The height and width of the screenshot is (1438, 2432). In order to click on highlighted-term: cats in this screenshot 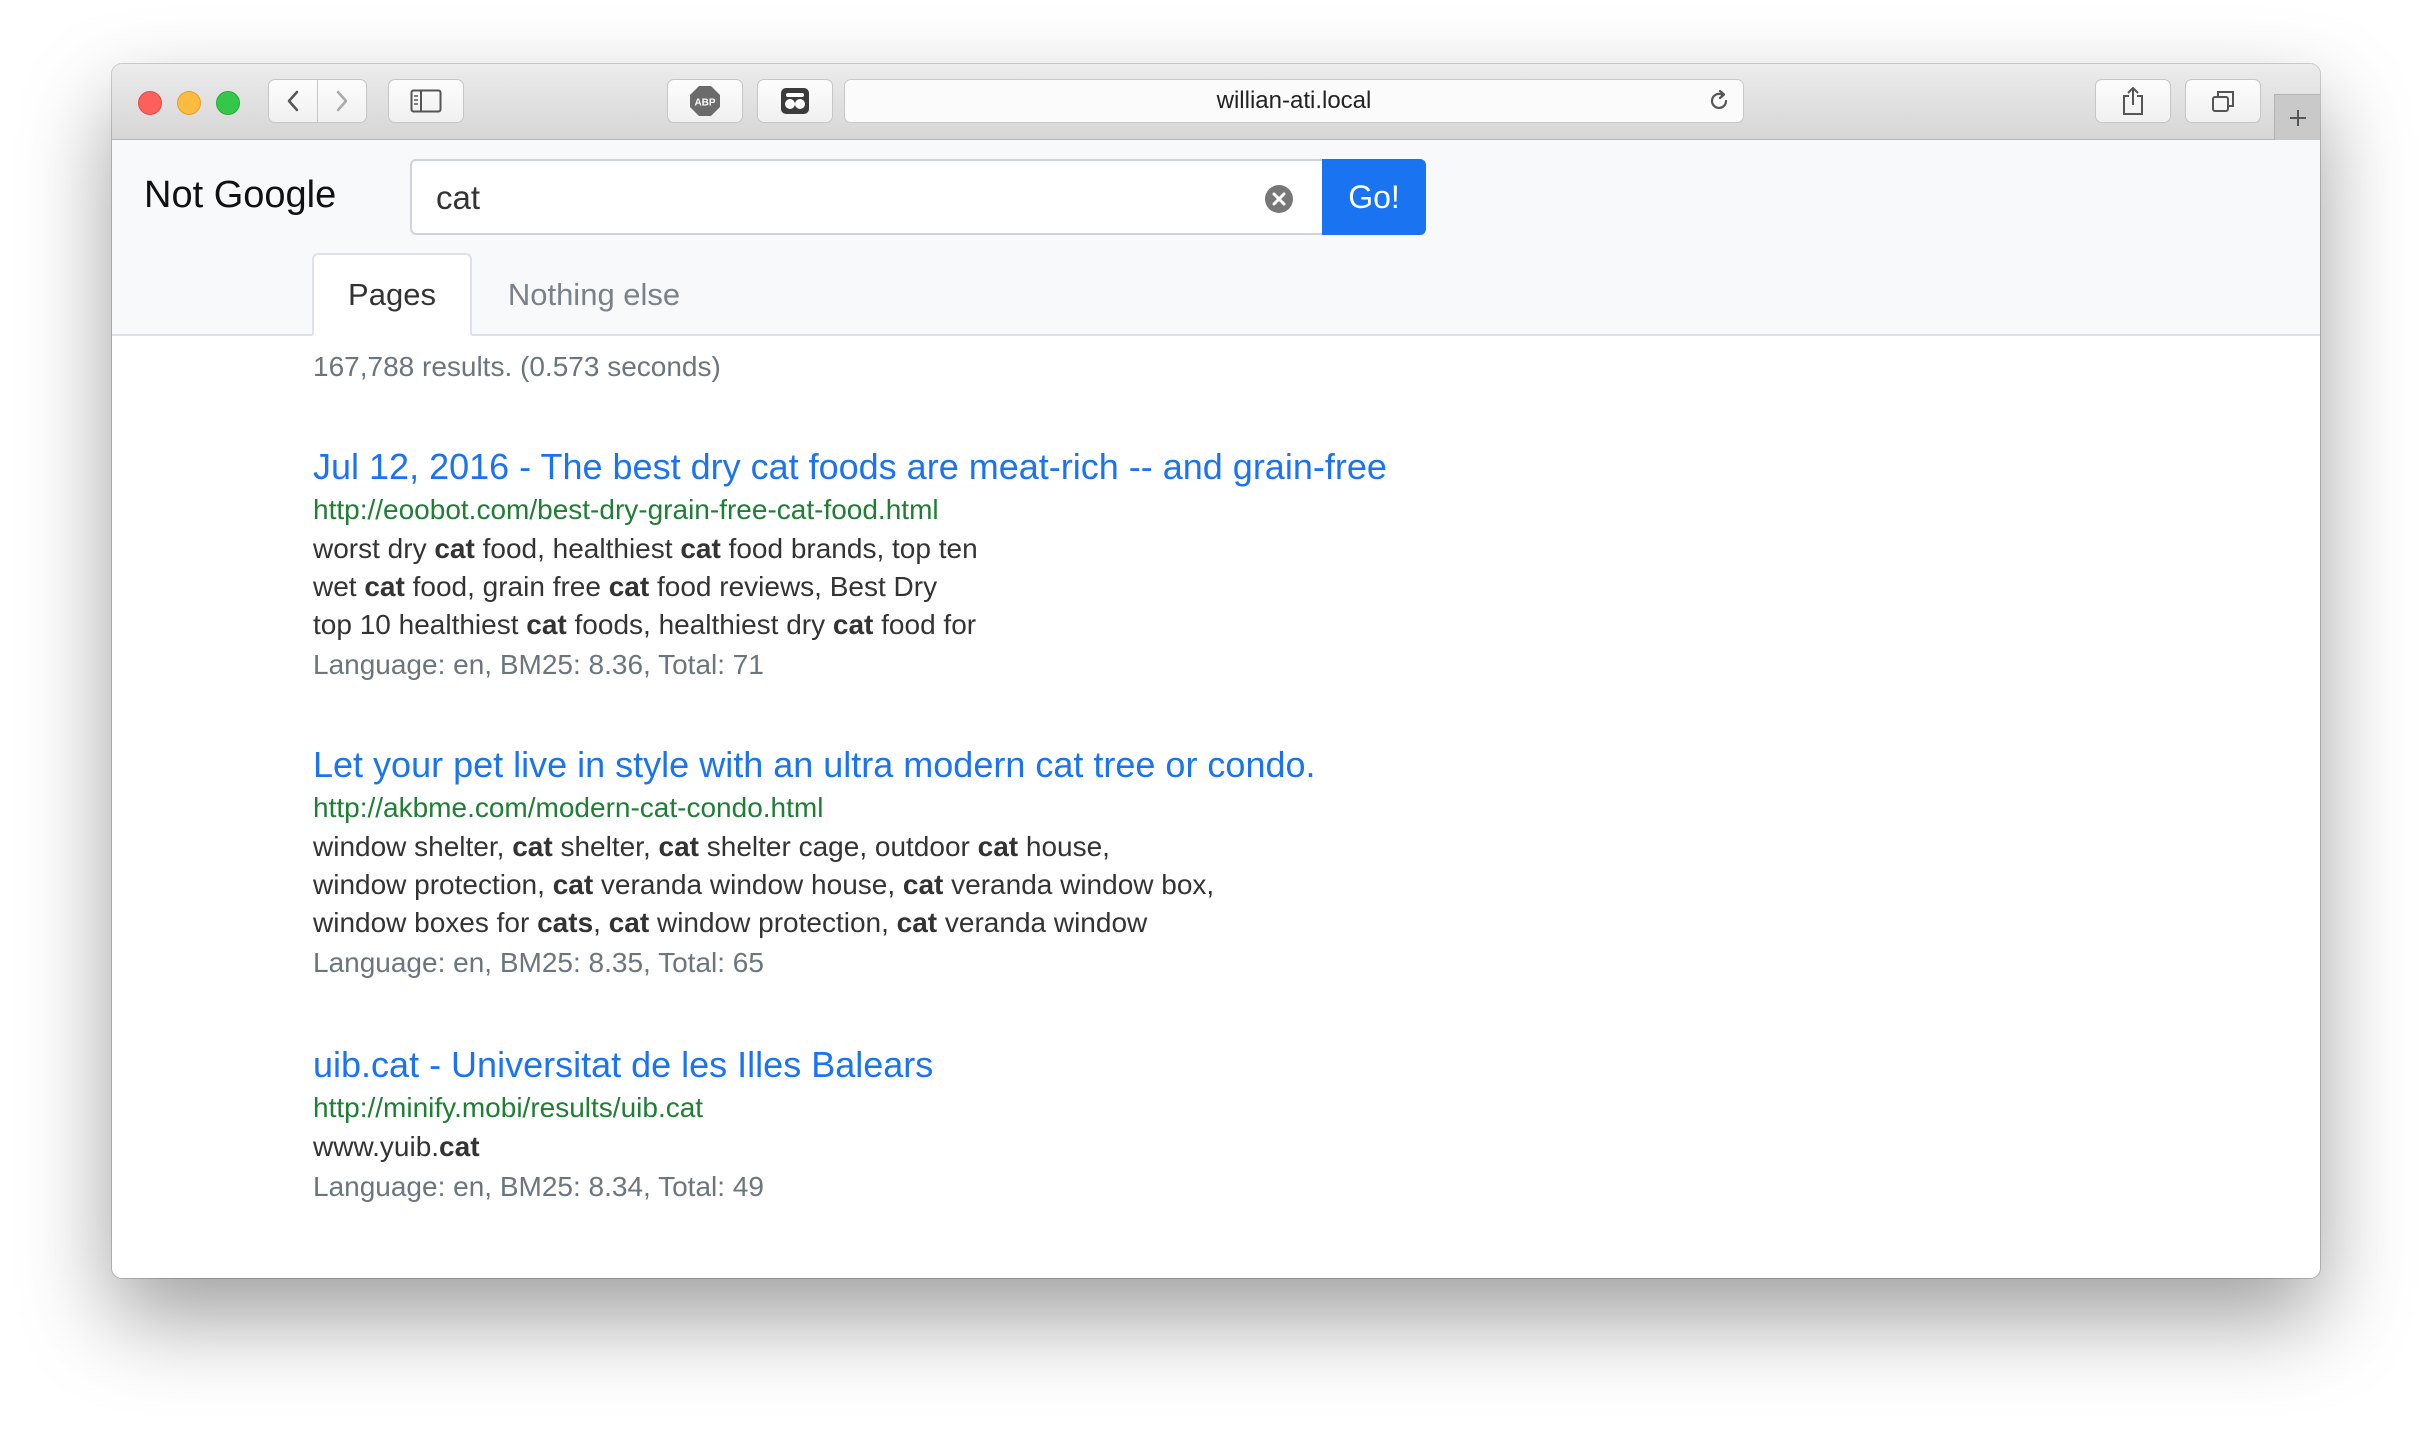, I will do `click(565, 922)`.